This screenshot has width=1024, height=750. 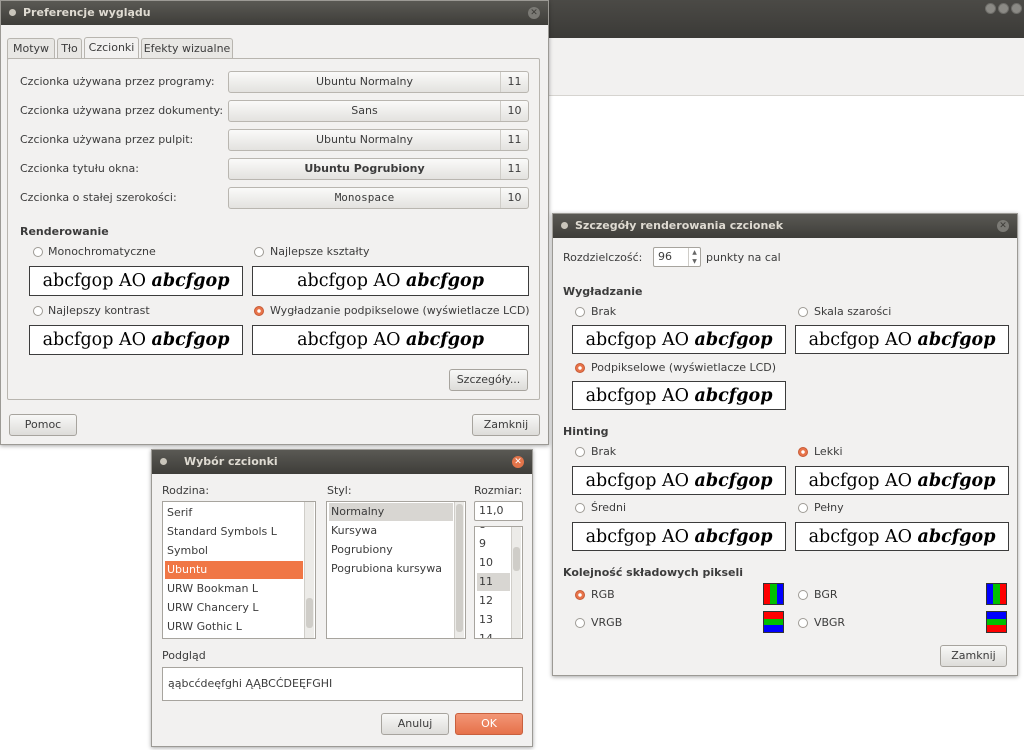 I want to click on size-input: 11,0, so click(x=498, y=511).